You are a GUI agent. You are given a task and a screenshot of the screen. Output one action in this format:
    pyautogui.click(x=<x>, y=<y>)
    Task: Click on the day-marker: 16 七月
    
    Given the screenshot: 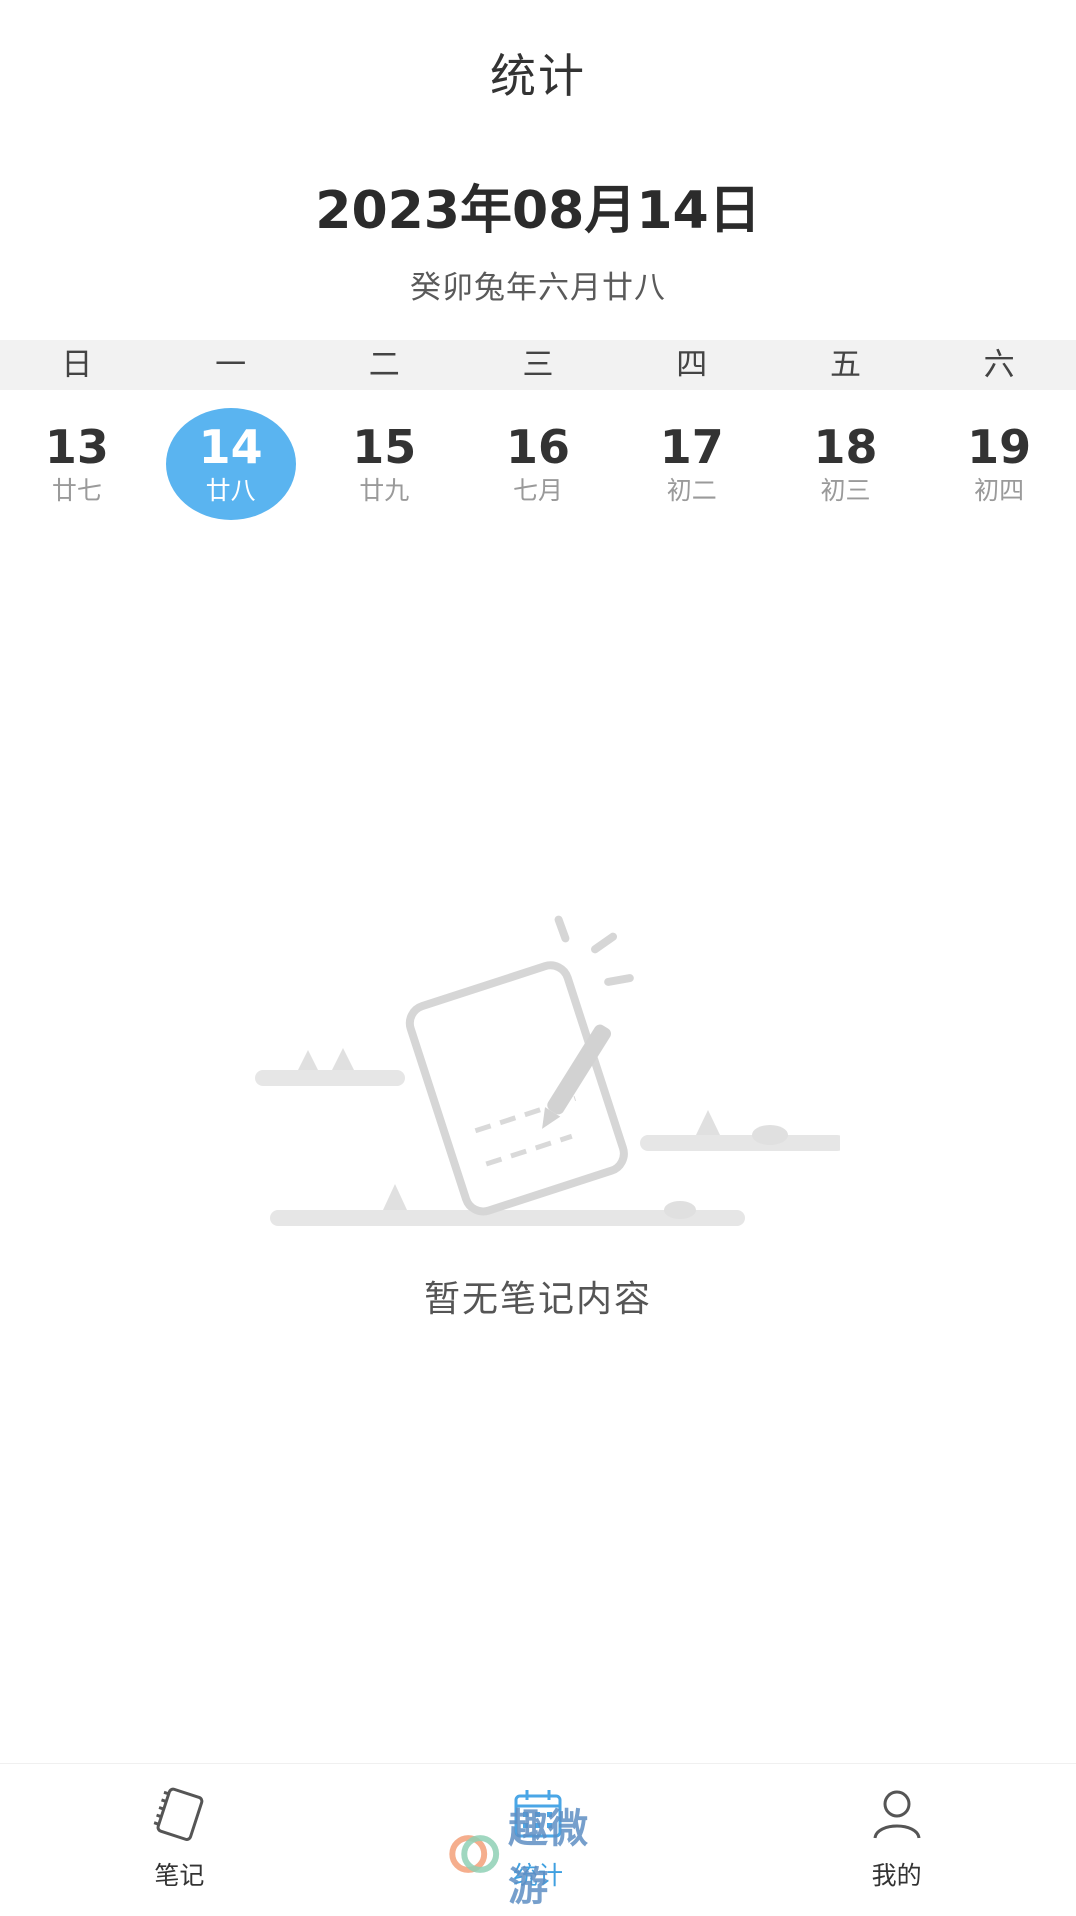 What is the action you would take?
    pyautogui.click(x=538, y=464)
    